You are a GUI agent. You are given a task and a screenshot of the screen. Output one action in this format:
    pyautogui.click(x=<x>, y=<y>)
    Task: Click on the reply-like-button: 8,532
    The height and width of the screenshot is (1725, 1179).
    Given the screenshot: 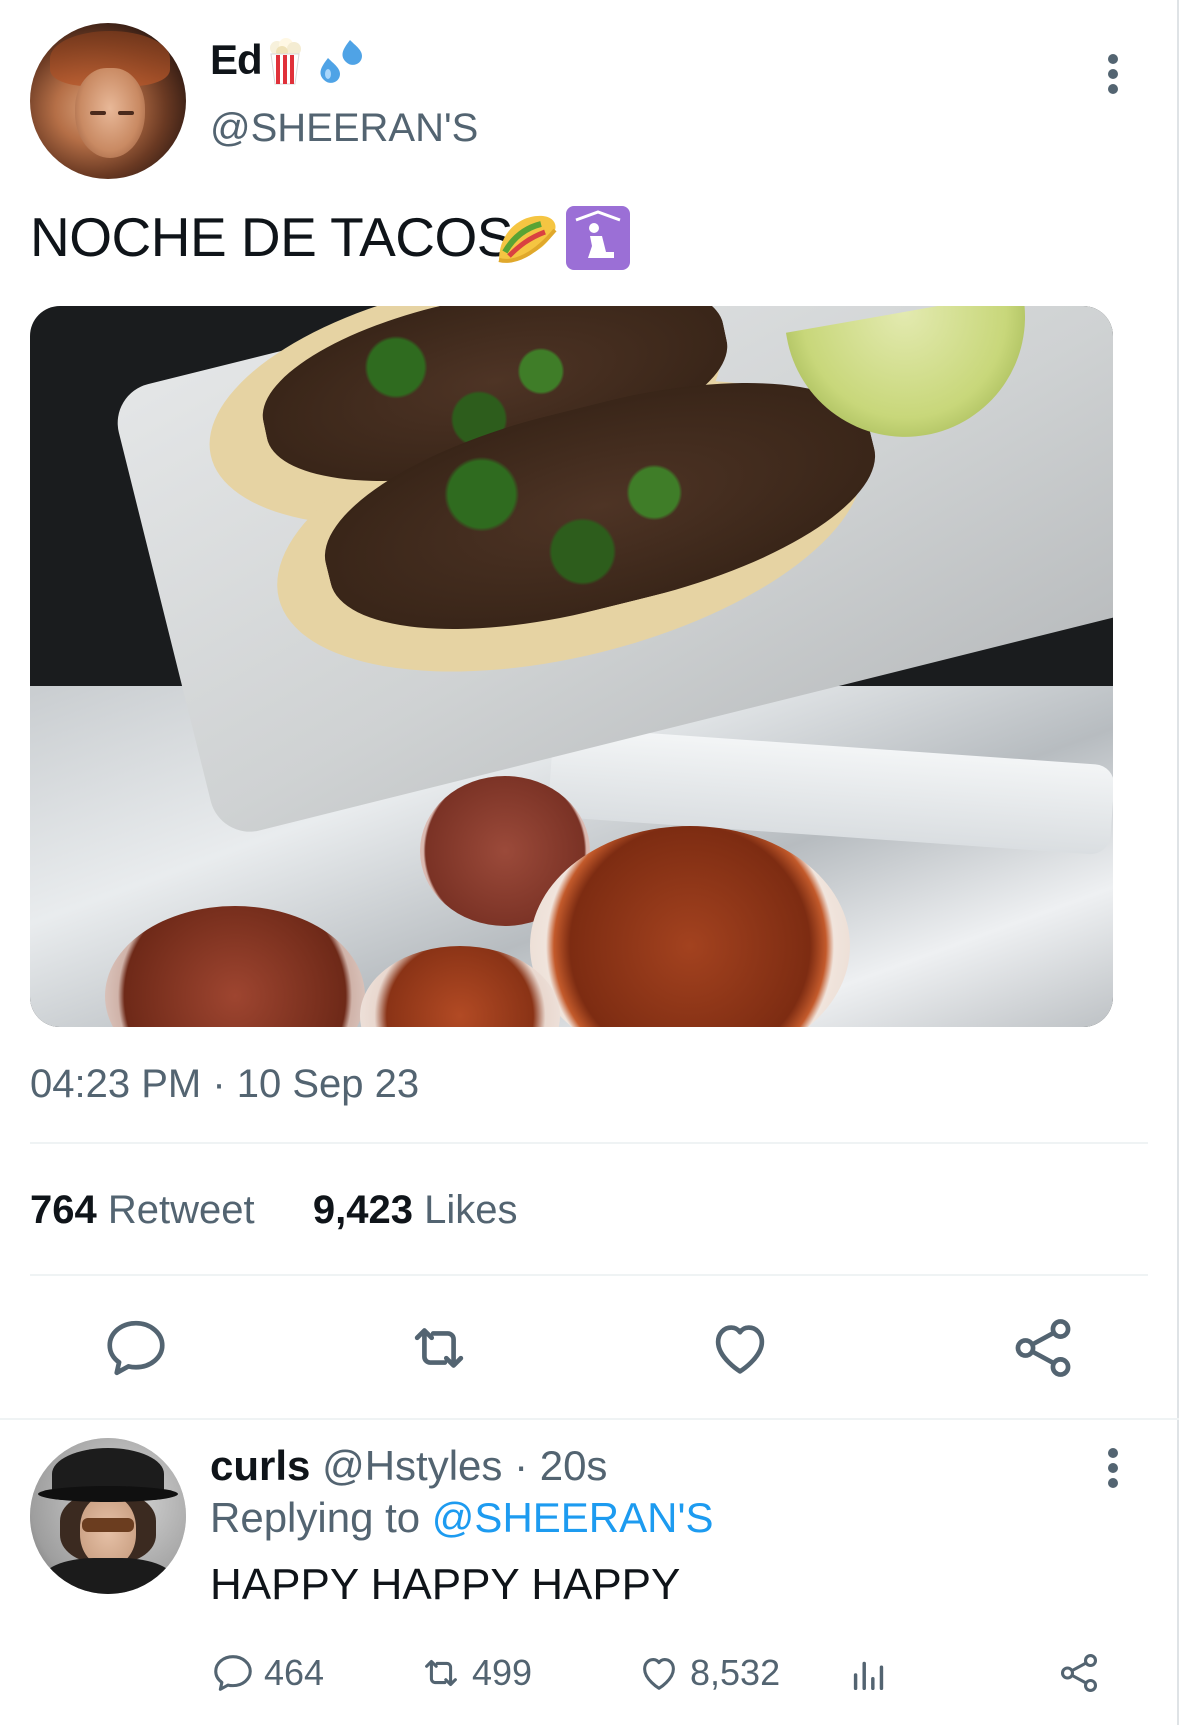 What is the action you would take?
    pyautogui.click(x=708, y=1673)
    